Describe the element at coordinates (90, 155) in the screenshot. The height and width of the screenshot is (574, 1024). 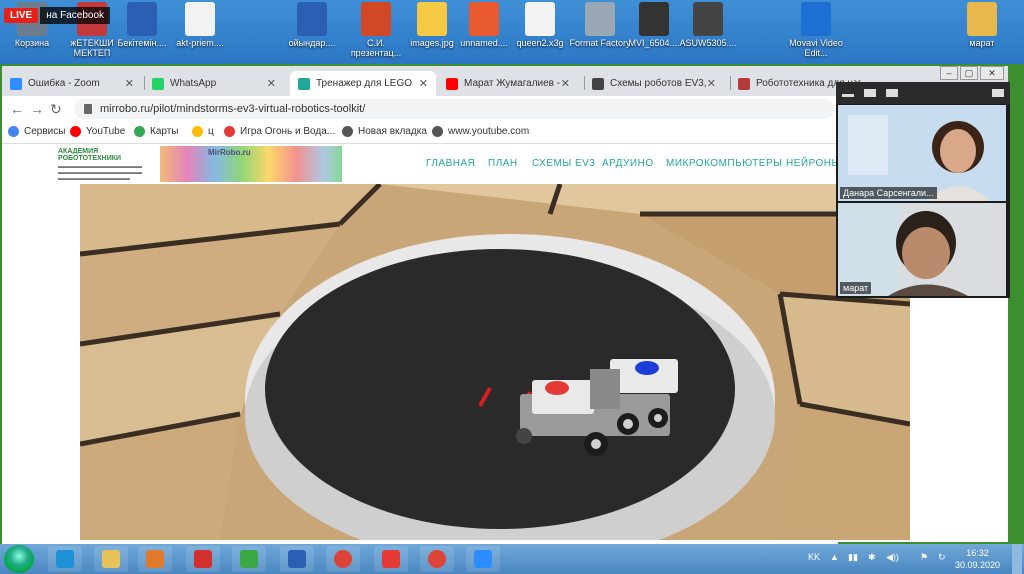
I see `academy-logo-title: АКАДЕМИЯ РОБОТОТЕХНИКИ` at that location.